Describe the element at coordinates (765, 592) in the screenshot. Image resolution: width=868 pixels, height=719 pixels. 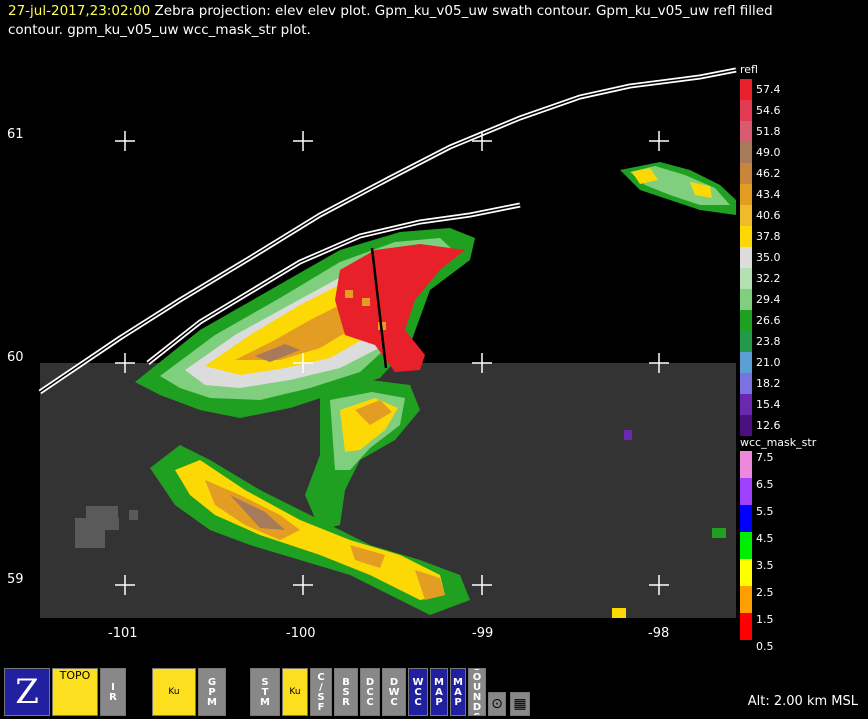
I see `wcc-bar-label: 2.5` at that location.